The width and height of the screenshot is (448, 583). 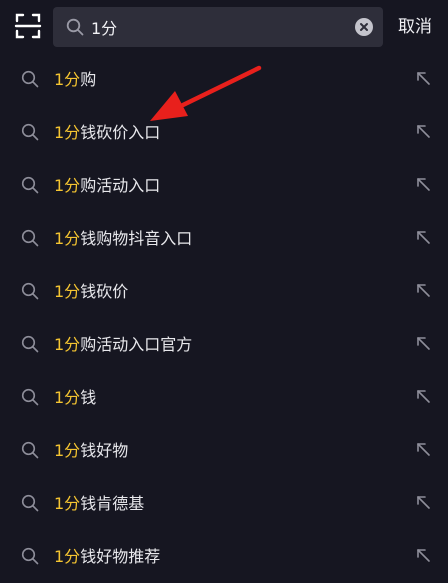 I want to click on suggestion-text: 1分钱砍价入口, so click(x=107, y=133).